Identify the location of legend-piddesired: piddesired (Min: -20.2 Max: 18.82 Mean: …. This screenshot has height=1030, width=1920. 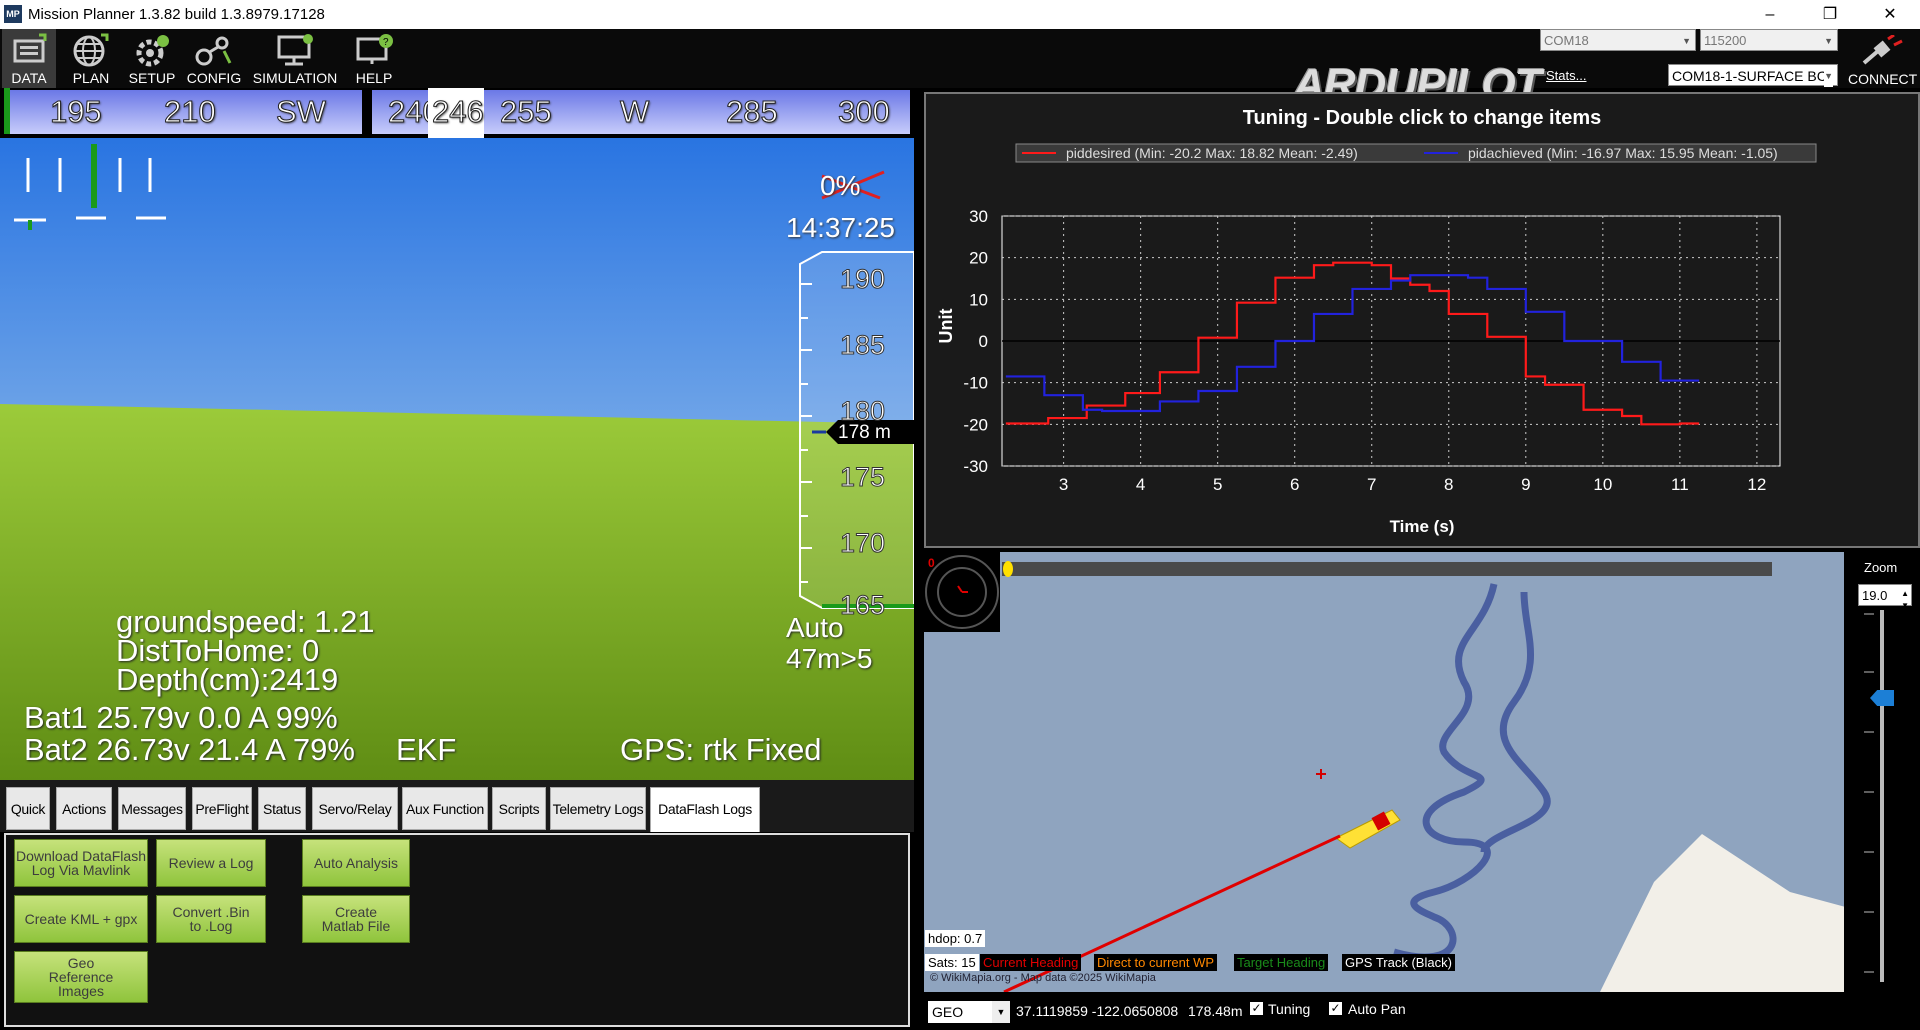
(1212, 153).